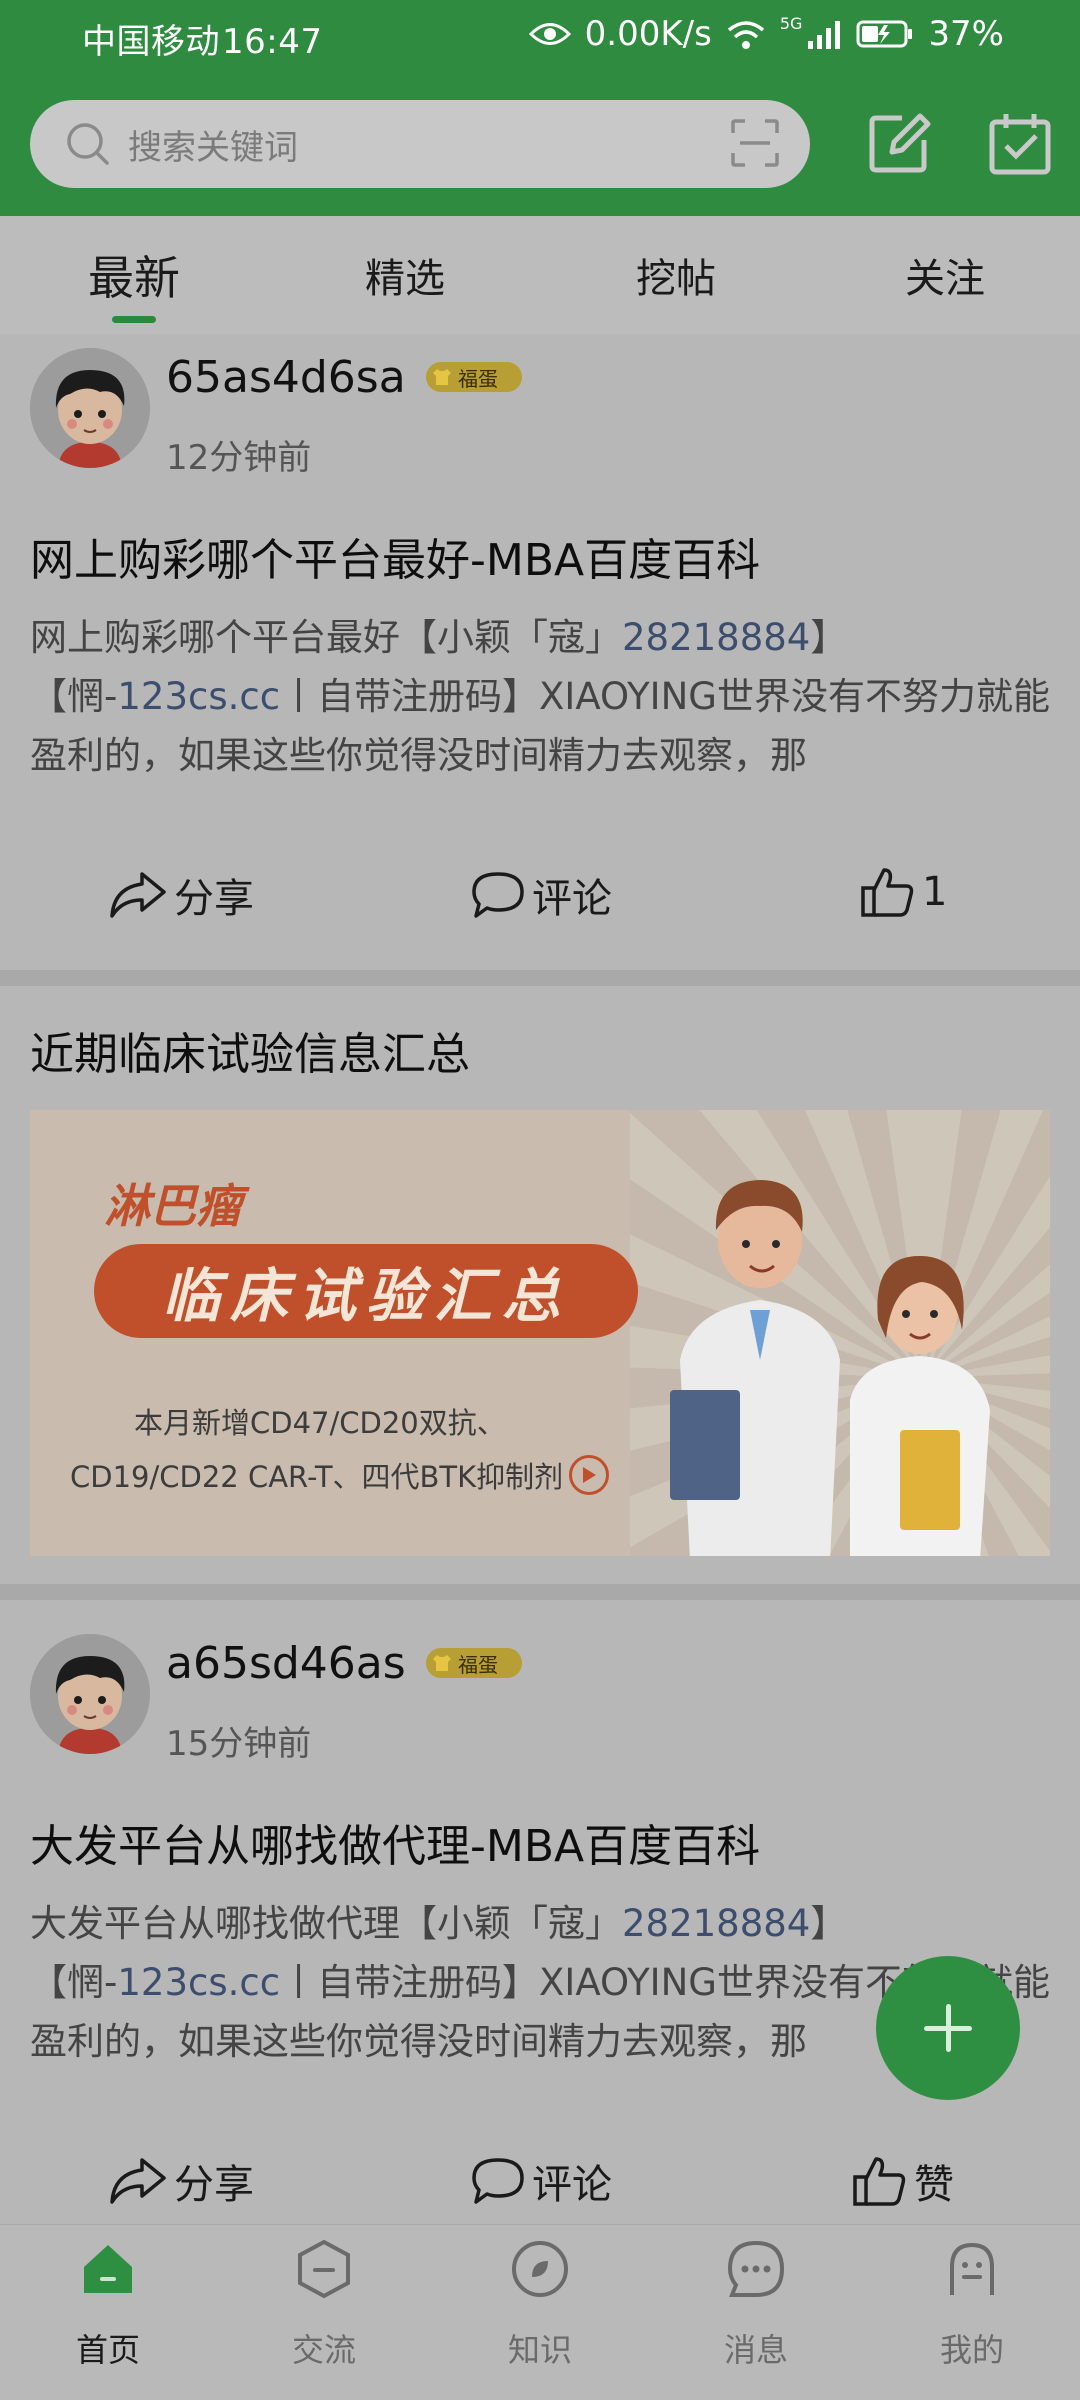 This screenshot has height=2400, width=1080. Describe the element at coordinates (134, 275) in the screenshot. I see `tab-latest: 最新` at that location.